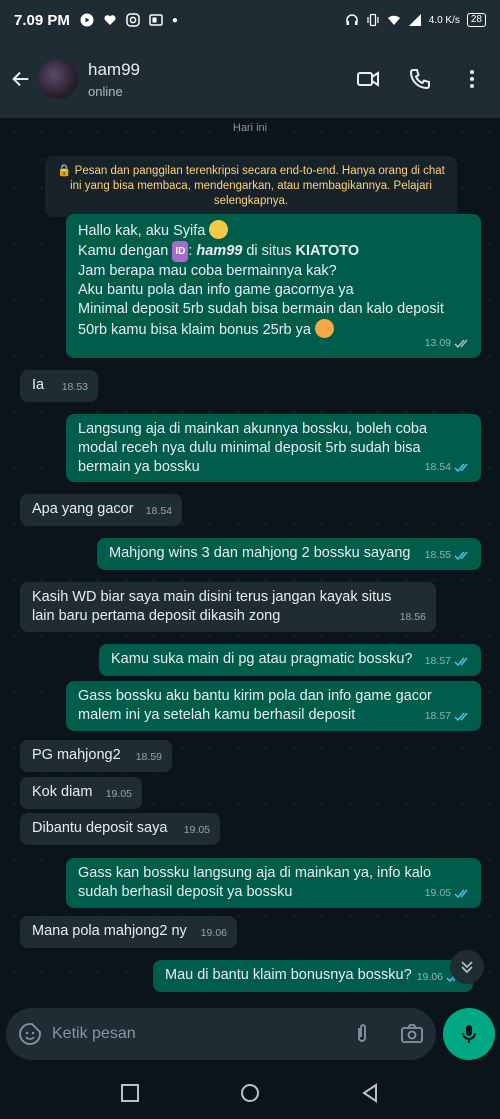  Describe the element at coordinates (274, 251) in the screenshot. I see `message-line: Kamu dengan ID: ham99 di situs KIATOTO` at that location.